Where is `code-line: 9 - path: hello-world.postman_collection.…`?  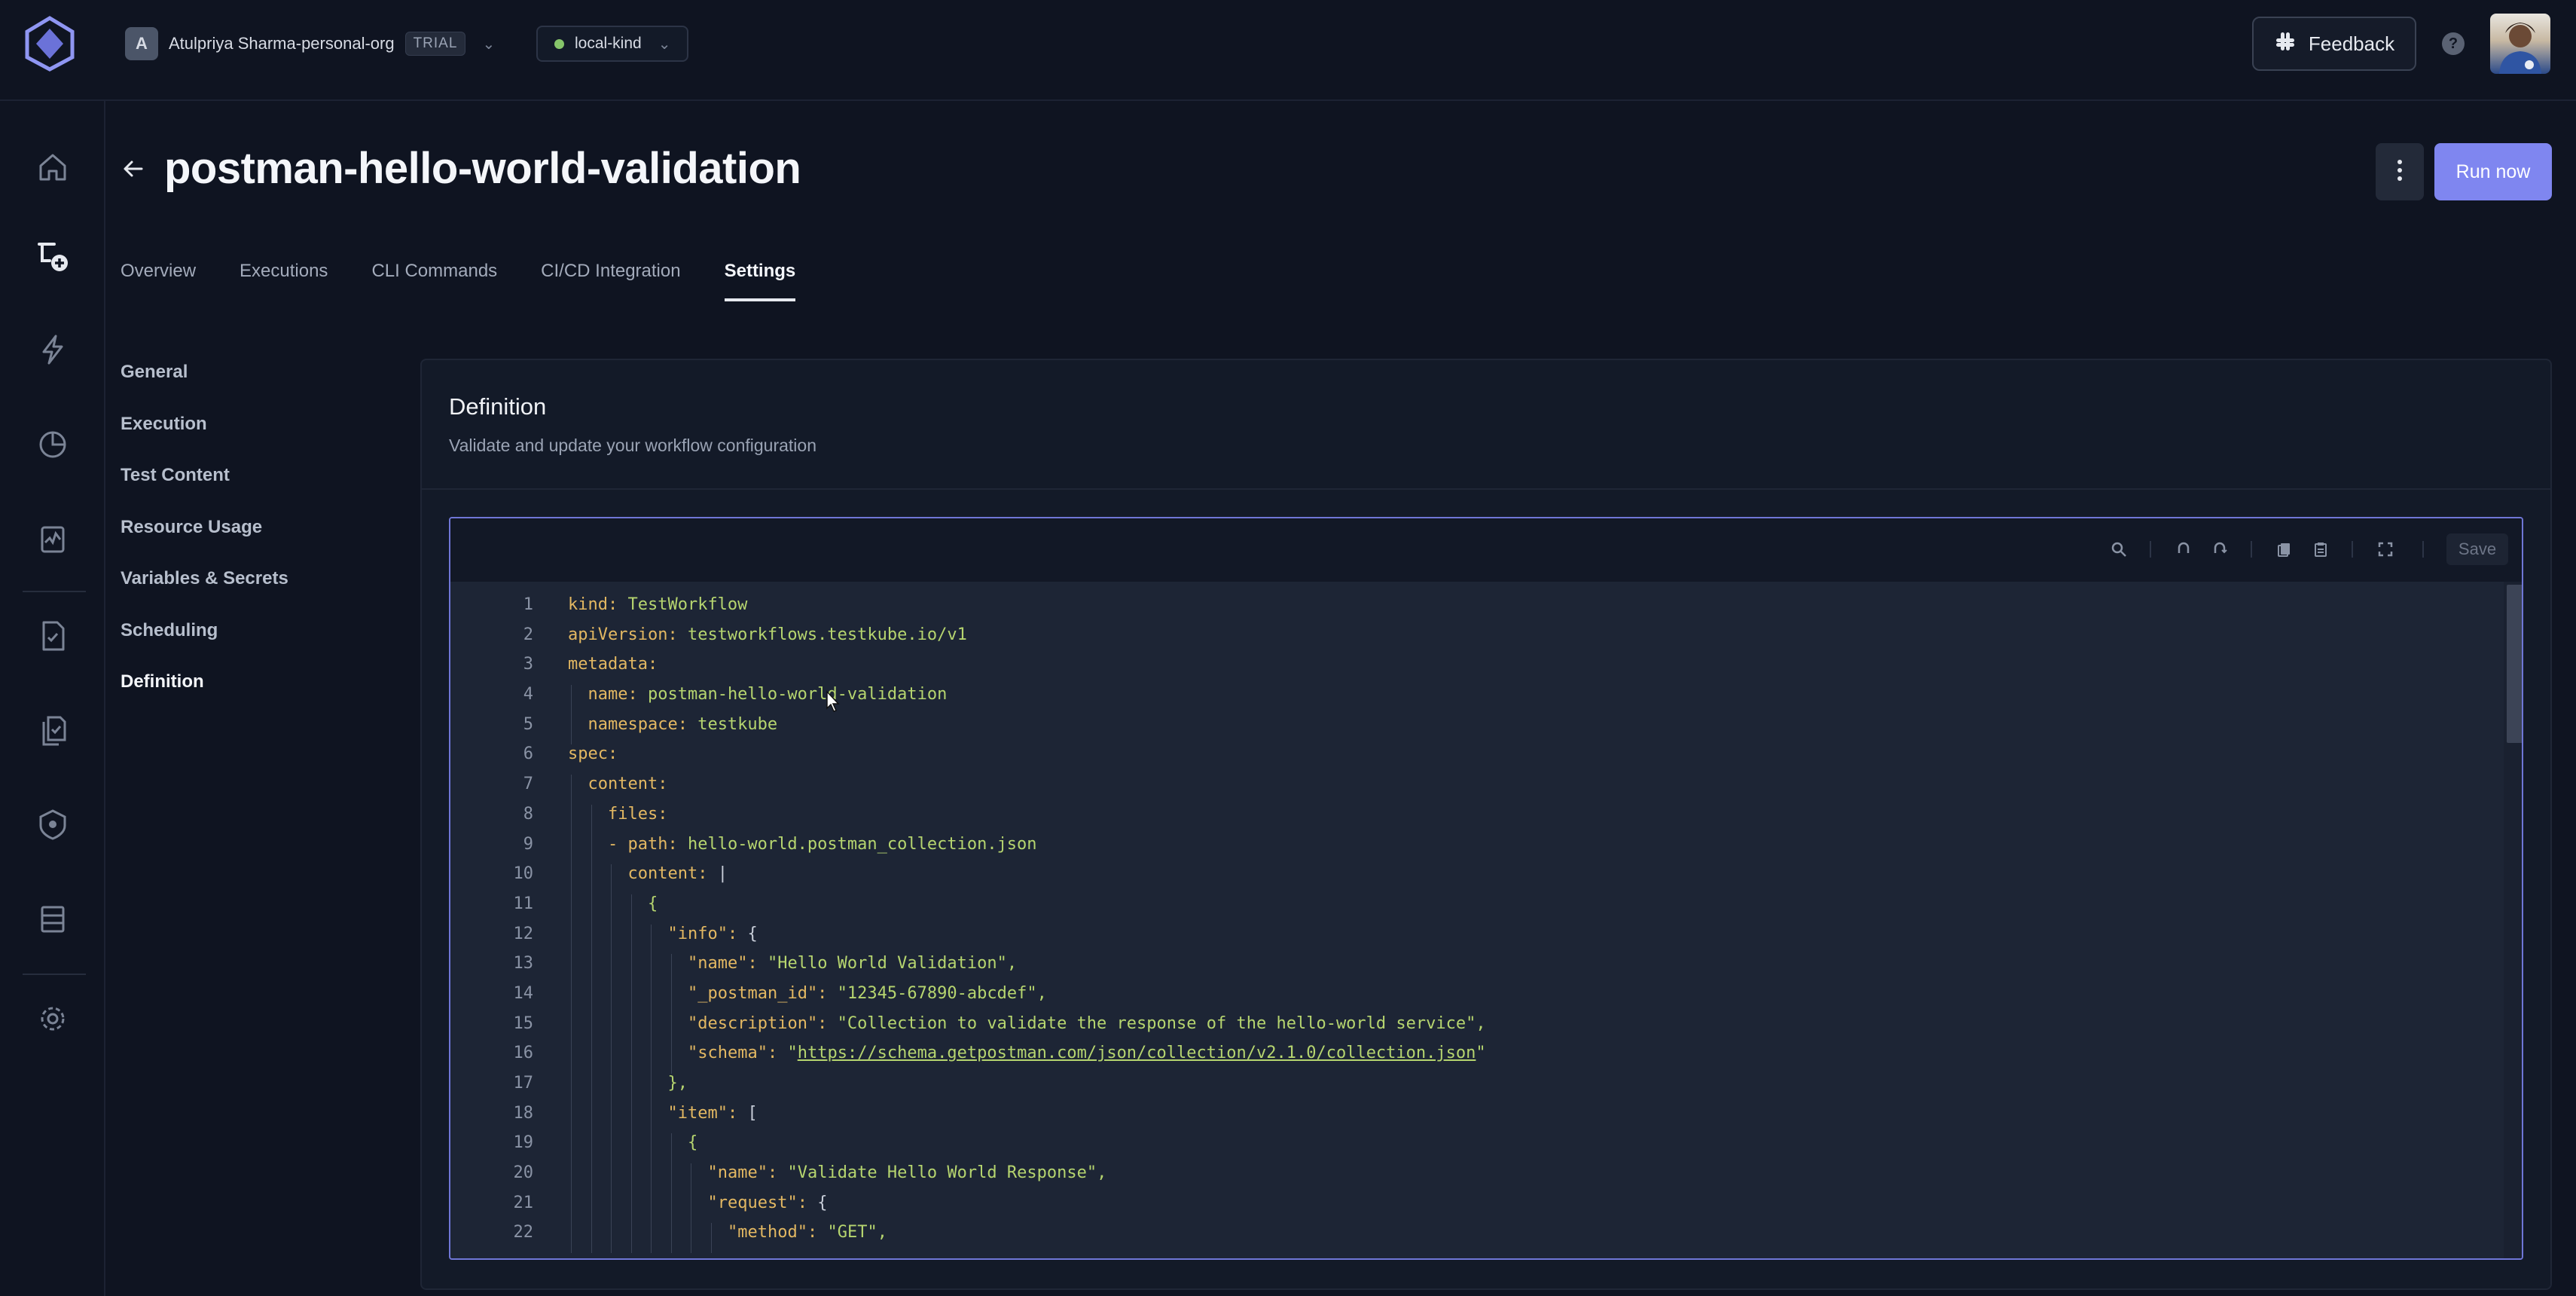
code-line: 9 - path: hello-world.postman_collection.… is located at coordinates (1486, 849).